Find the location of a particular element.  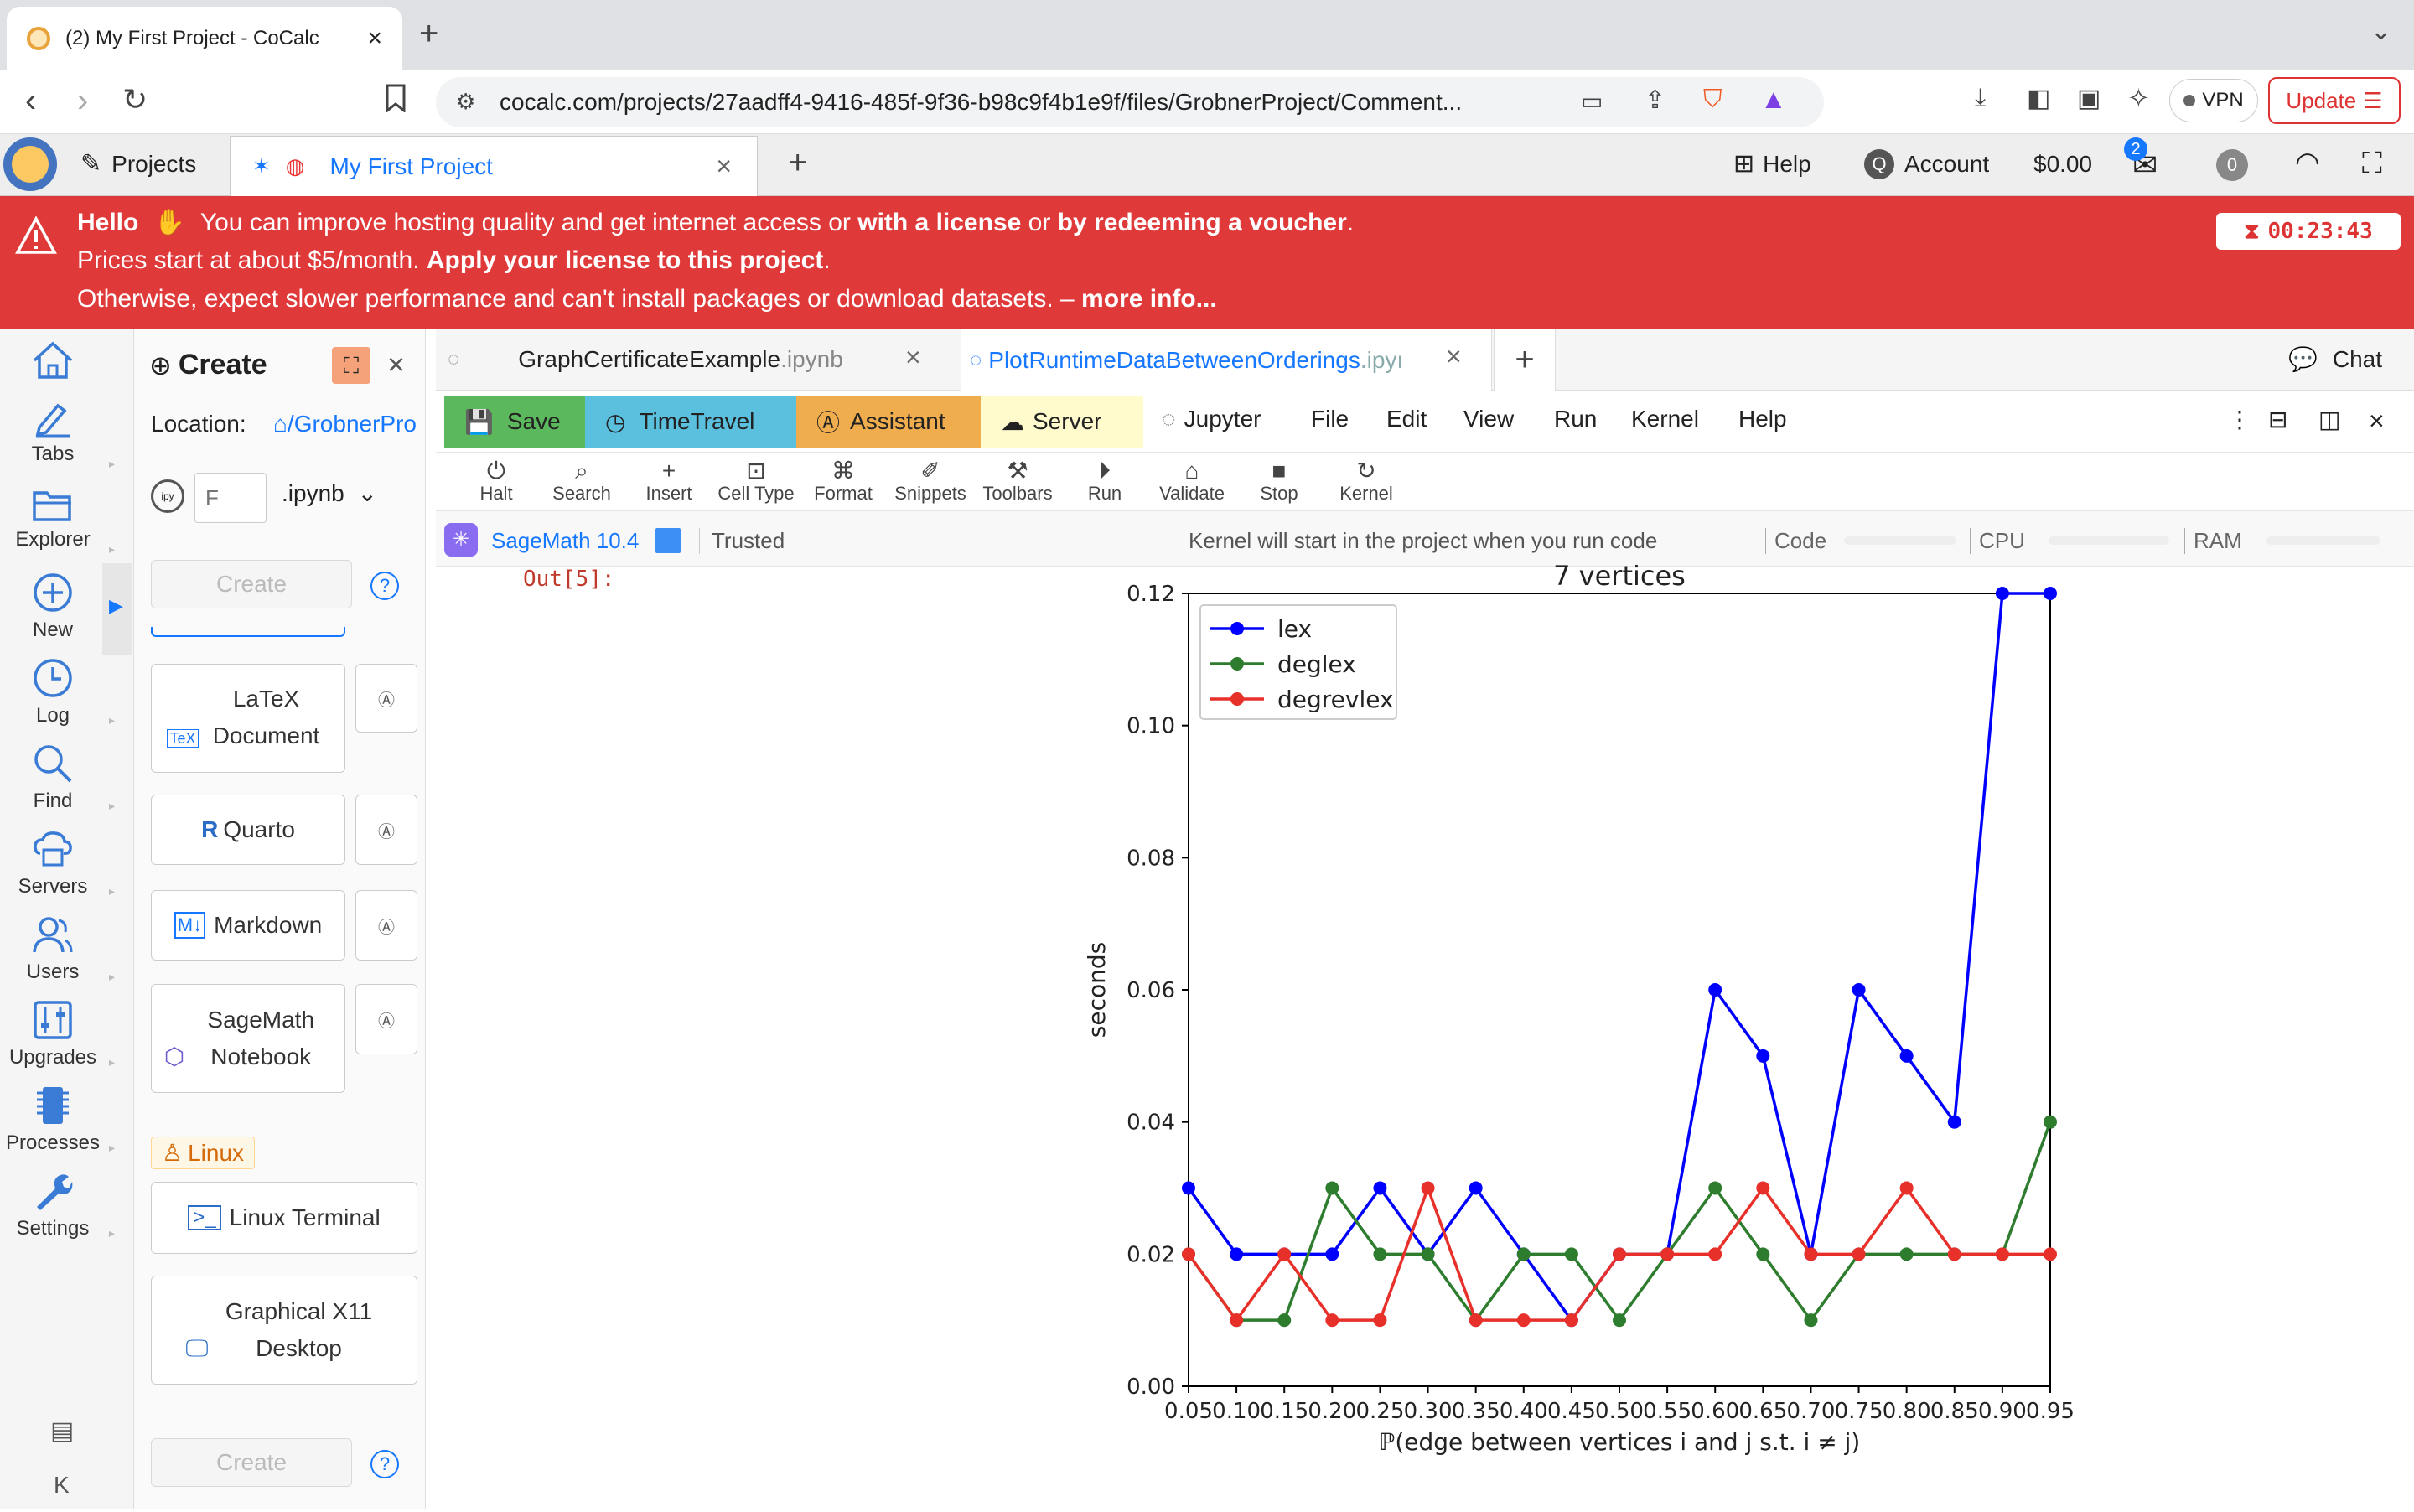

sidebar-toggle-icon: ◧ is located at coordinates (2039, 98).